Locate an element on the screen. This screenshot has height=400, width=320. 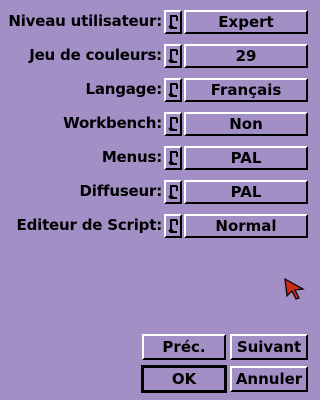
setting-row-user-level: Niveau utilisateur: Expert is located at coordinates (160, 21).